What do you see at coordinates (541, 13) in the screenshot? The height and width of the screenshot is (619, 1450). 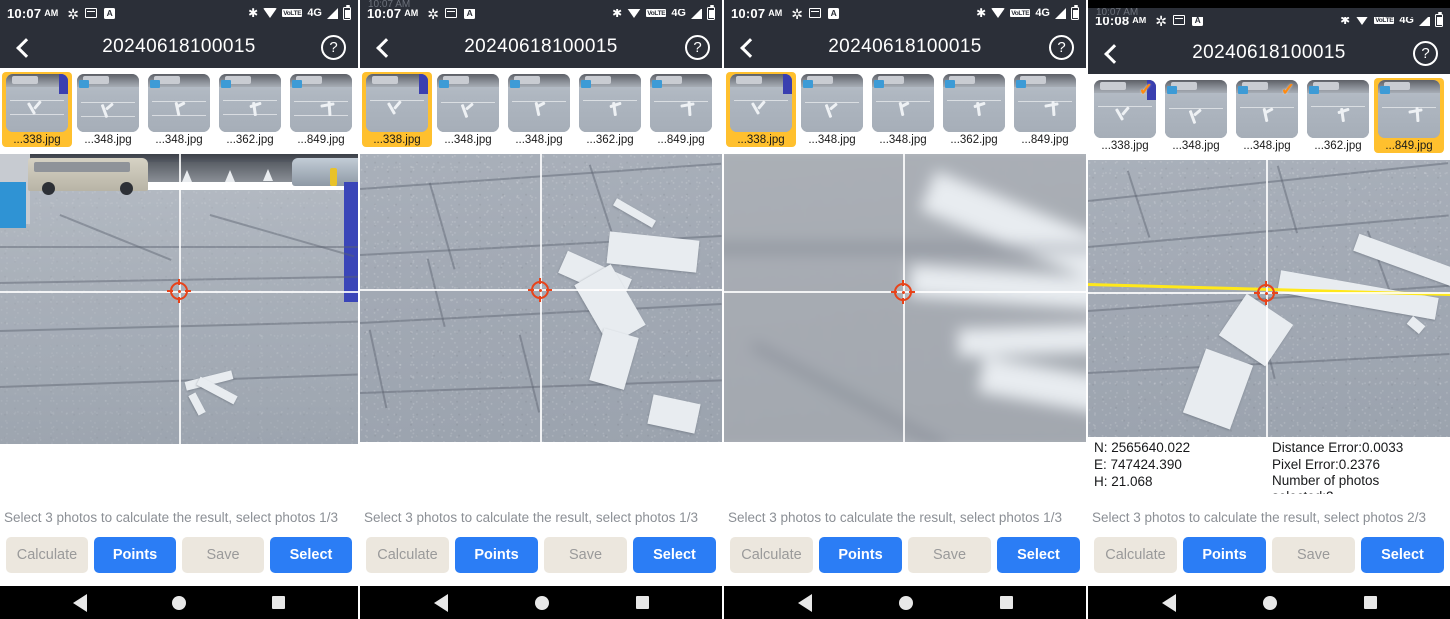 I see `status-bar: 10:07 AM 10:07 AM A ✱ VoLTE 4G` at bounding box center [541, 13].